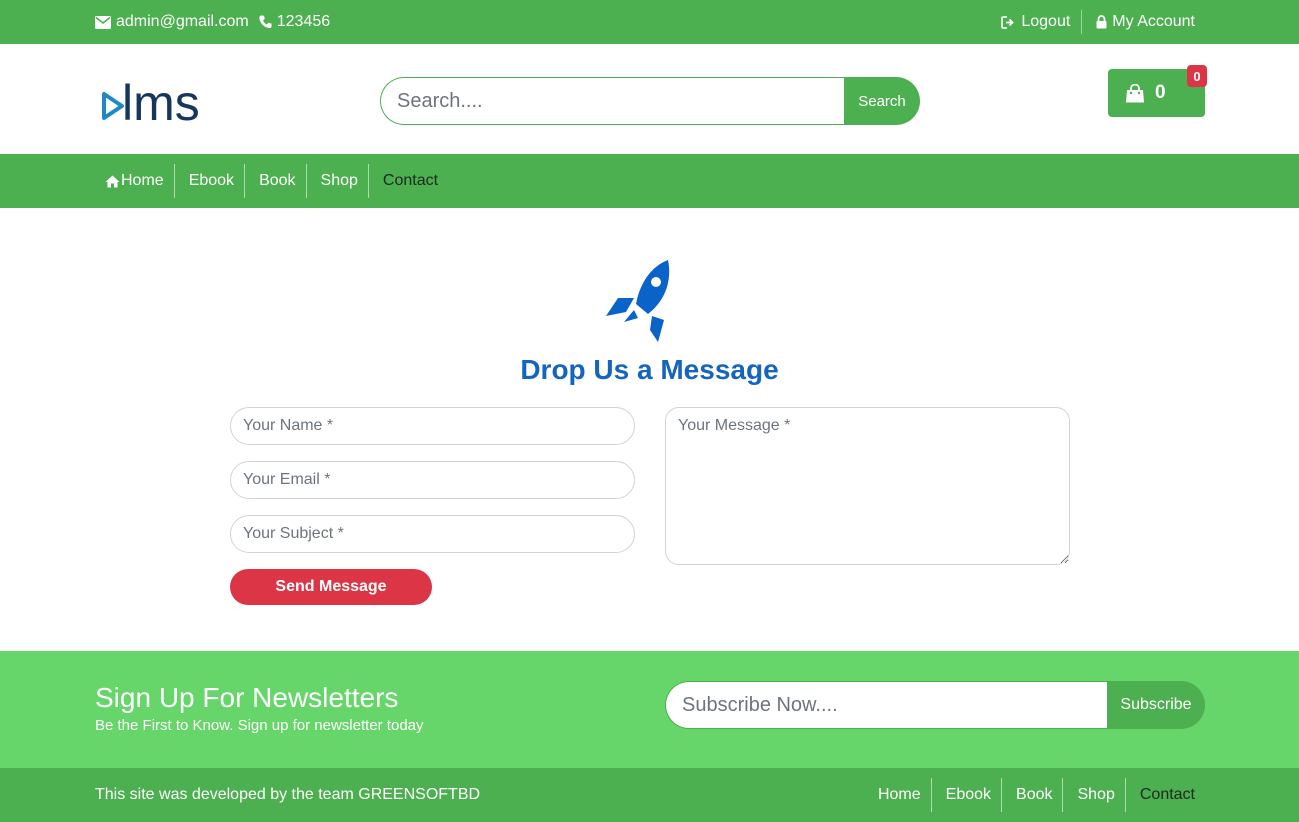  I want to click on my-account-link: My Account, so click(1145, 22).